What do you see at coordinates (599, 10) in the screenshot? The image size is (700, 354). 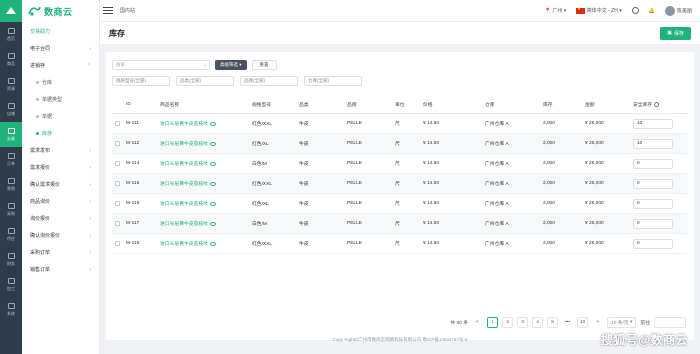 I see `language-selector: 简体中文 - ZH ▾` at bounding box center [599, 10].